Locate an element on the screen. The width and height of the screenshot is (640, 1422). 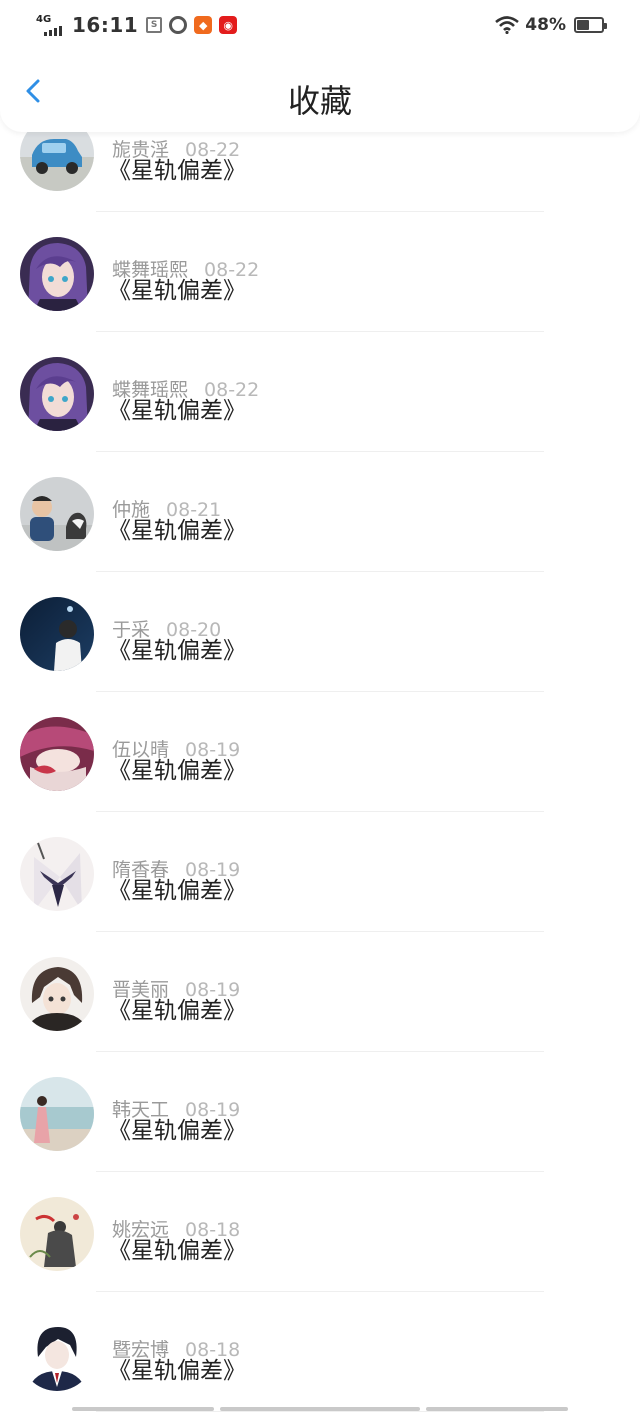
favorite-item: 暨宏博 08-18 《星轨偏差》 is located at coordinates (320, 1352).